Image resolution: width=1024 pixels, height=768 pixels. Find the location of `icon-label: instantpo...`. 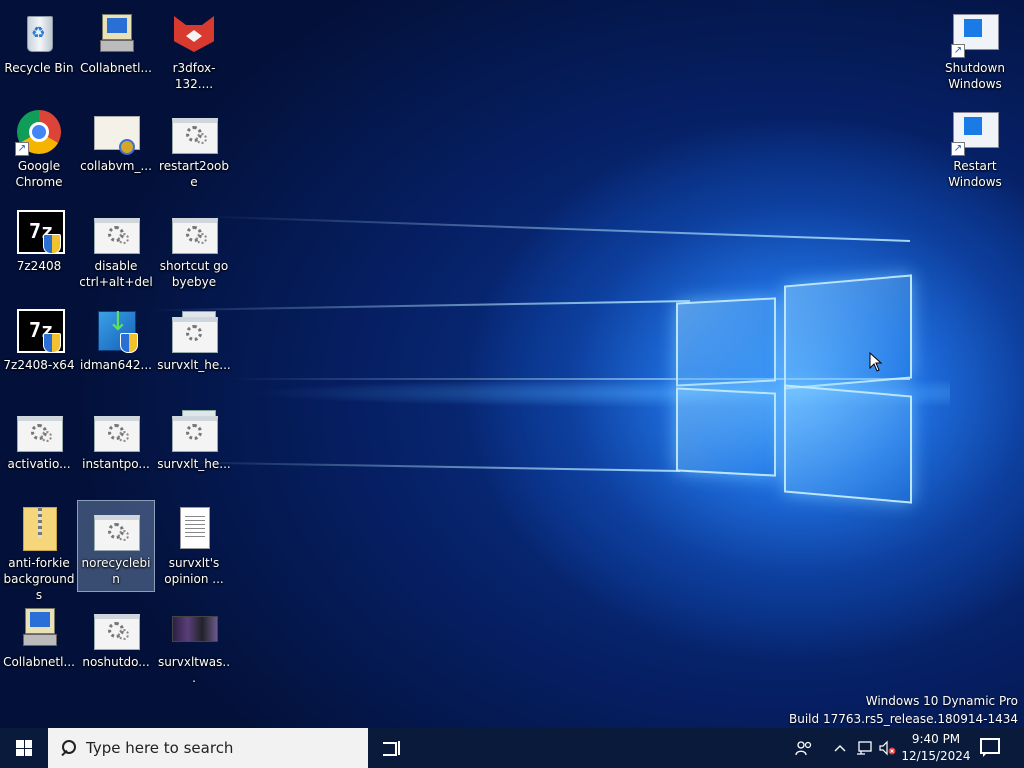

icon-label: instantpo... is located at coordinates (116, 464).